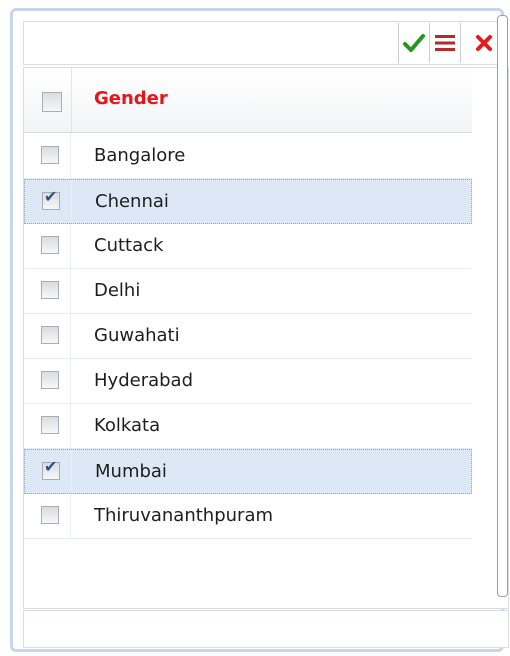 This screenshot has height=656, width=510. What do you see at coordinates (502, 306) in the screenshot?
I see `vertical-scrollbar` at bounding box center [502, 306].